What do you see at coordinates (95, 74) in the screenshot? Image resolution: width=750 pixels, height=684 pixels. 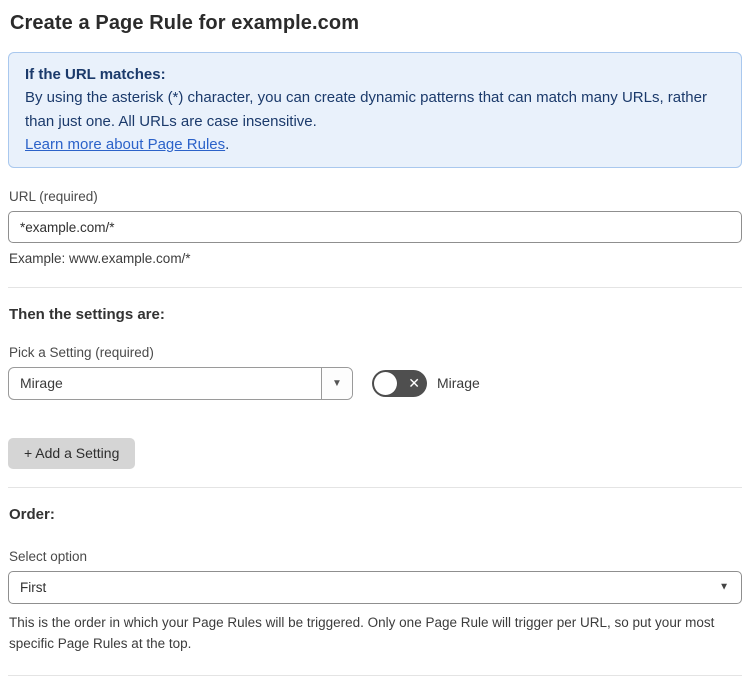 I see `info-box-heading: If the URL matches:` at bounding box center [95, 74].